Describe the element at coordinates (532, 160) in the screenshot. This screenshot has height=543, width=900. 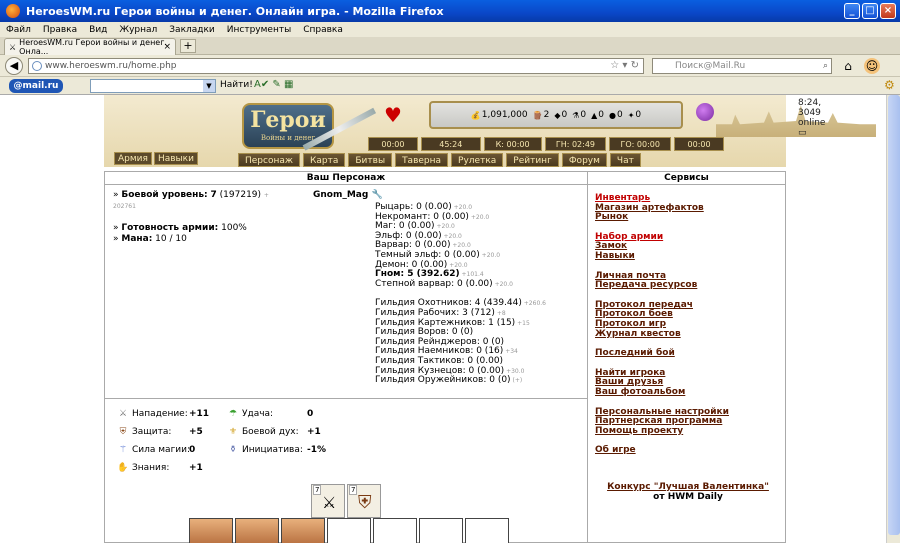
I see `nav-rating: Рейтинг` at that location.